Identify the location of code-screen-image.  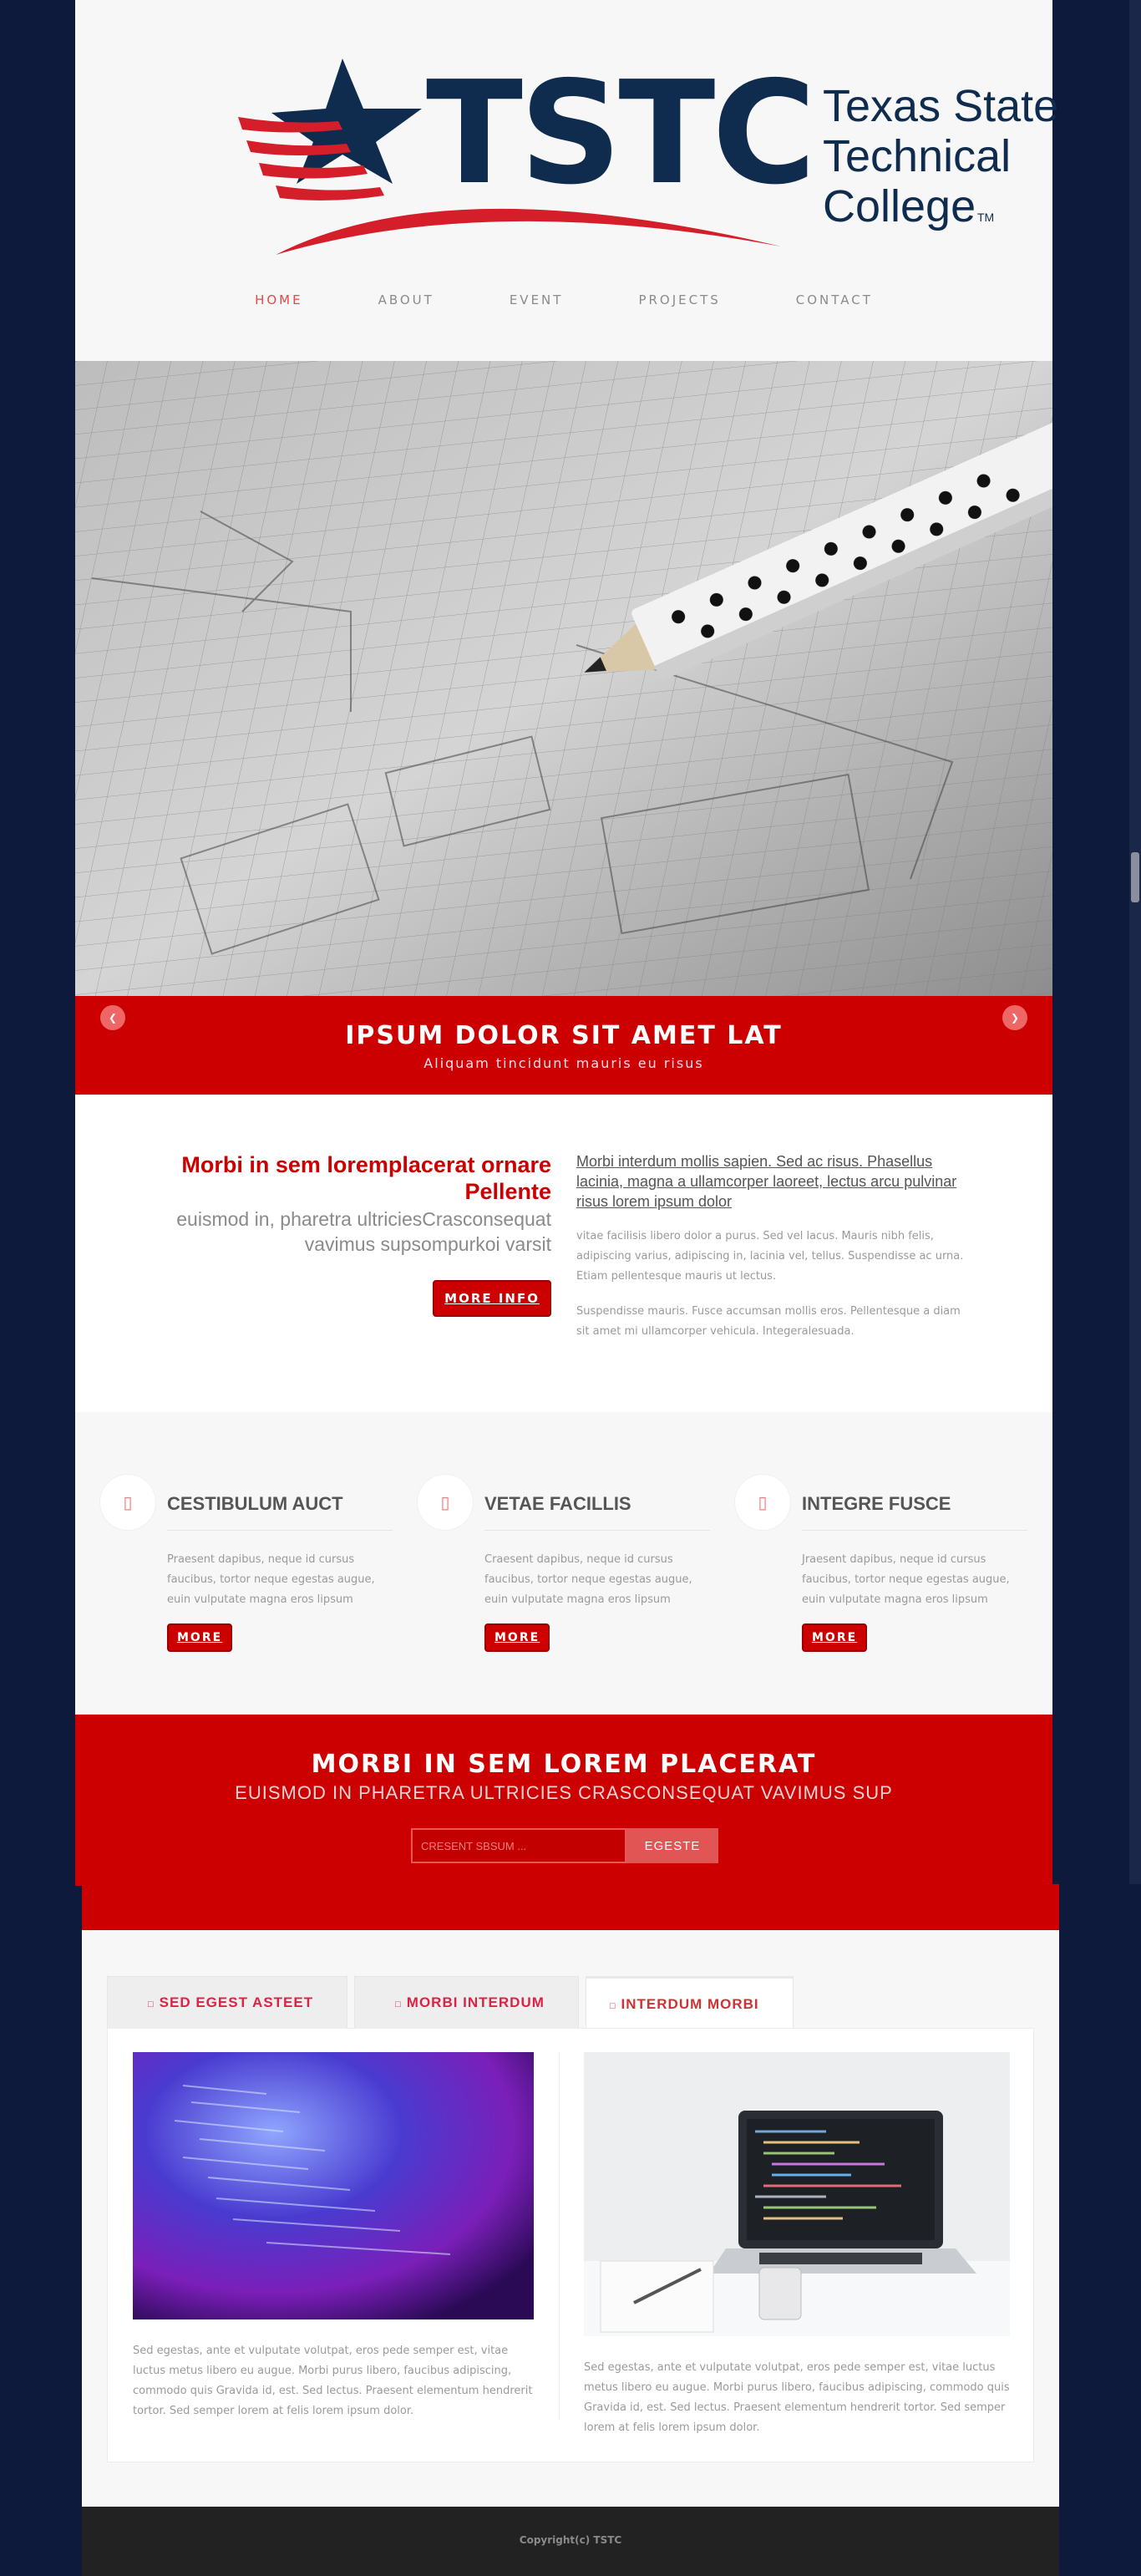
(333, 2185).